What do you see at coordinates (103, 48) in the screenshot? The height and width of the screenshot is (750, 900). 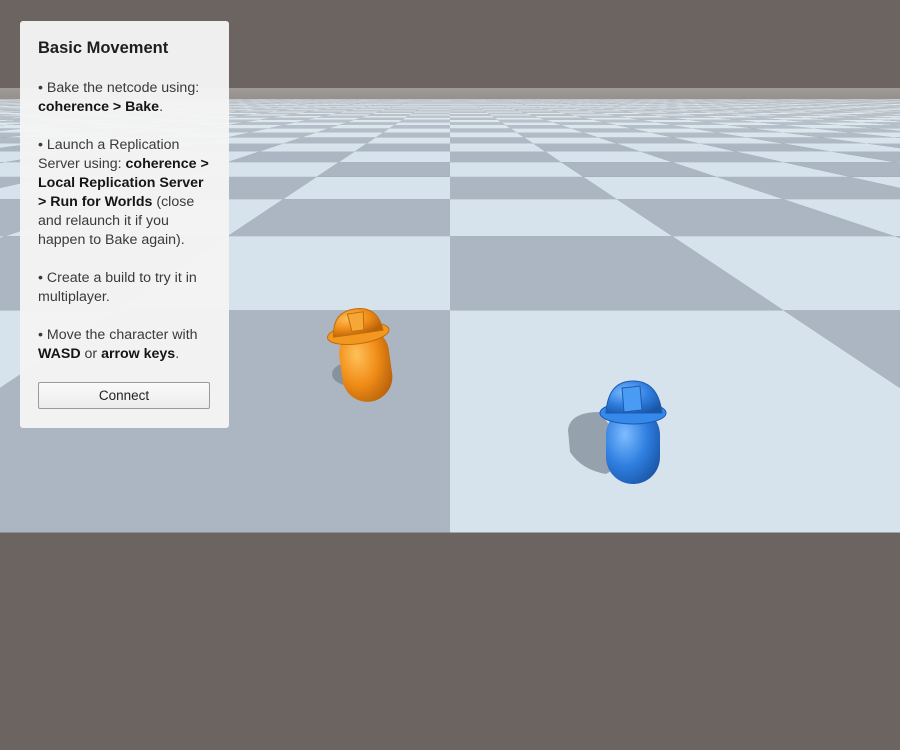 I see `panel-title: Basic Movement` at bounding box center [103, 48].